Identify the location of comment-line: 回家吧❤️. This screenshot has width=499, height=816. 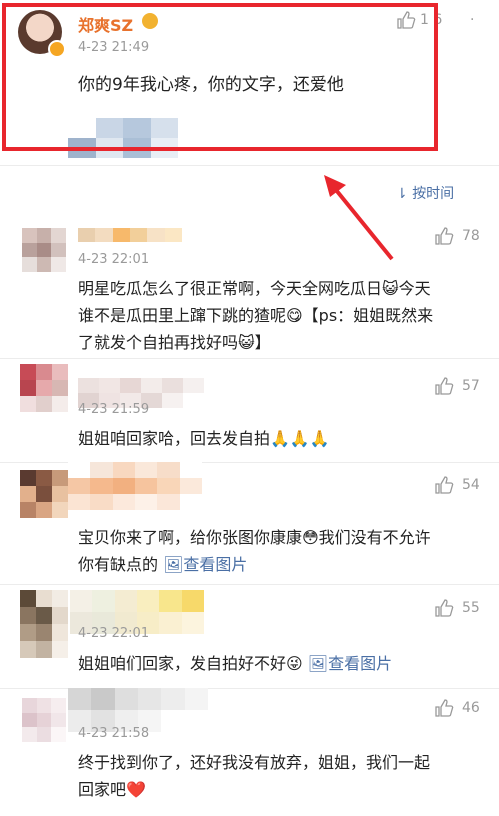
(112, 789).